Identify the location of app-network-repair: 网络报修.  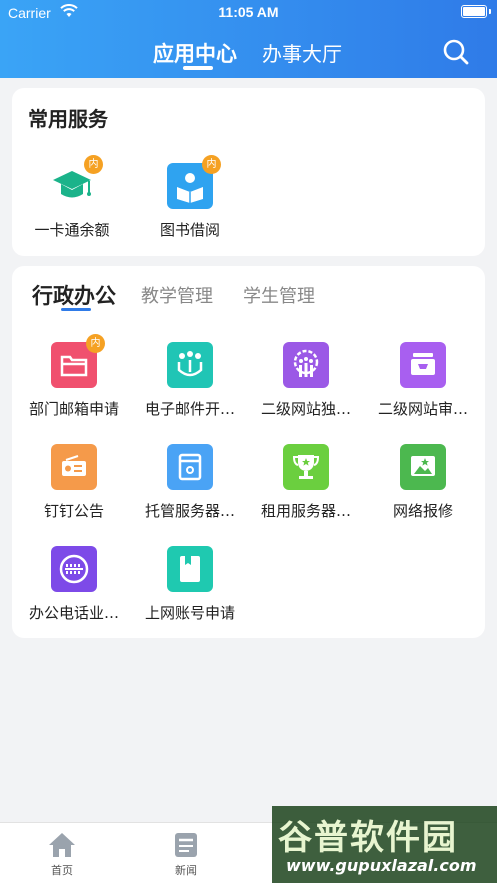
(423, 482).